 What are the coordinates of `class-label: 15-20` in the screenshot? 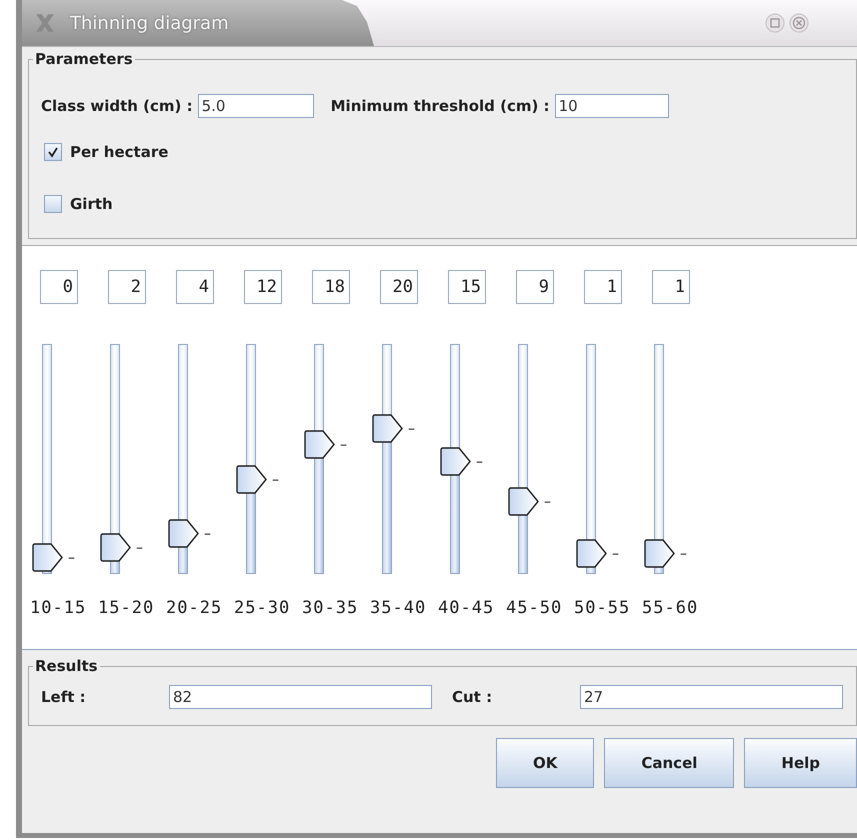 It's located at (126, 608).